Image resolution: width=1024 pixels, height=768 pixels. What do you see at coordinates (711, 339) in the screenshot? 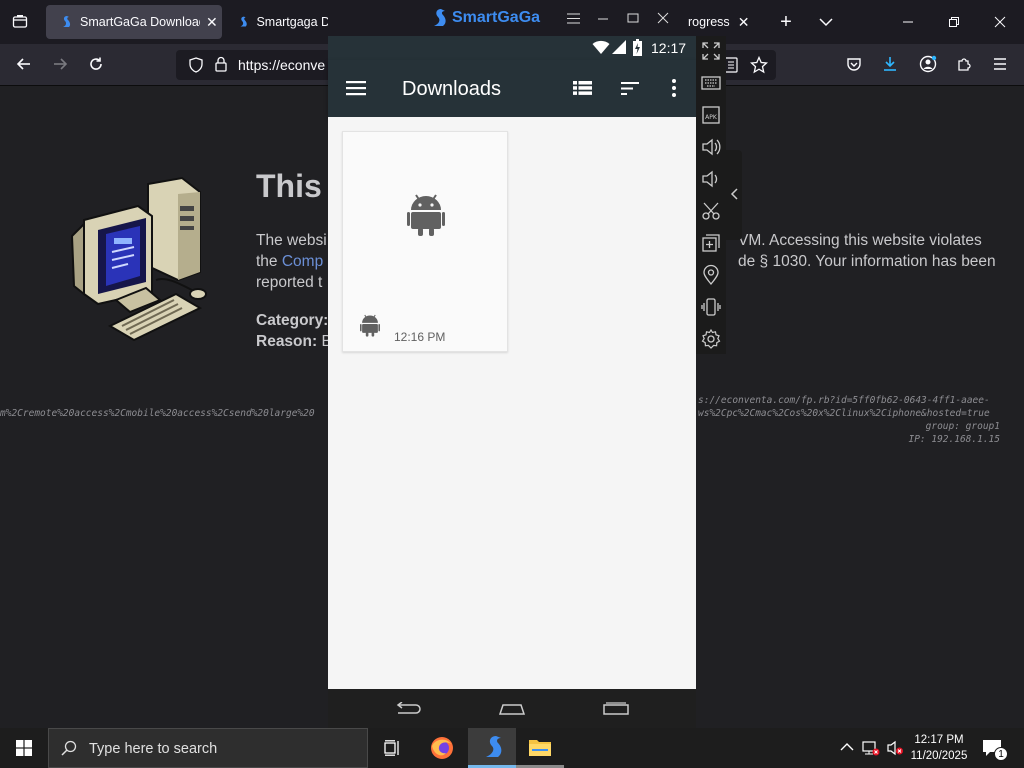
I see `settings-gear-icon` at bounding box center [711, 339].